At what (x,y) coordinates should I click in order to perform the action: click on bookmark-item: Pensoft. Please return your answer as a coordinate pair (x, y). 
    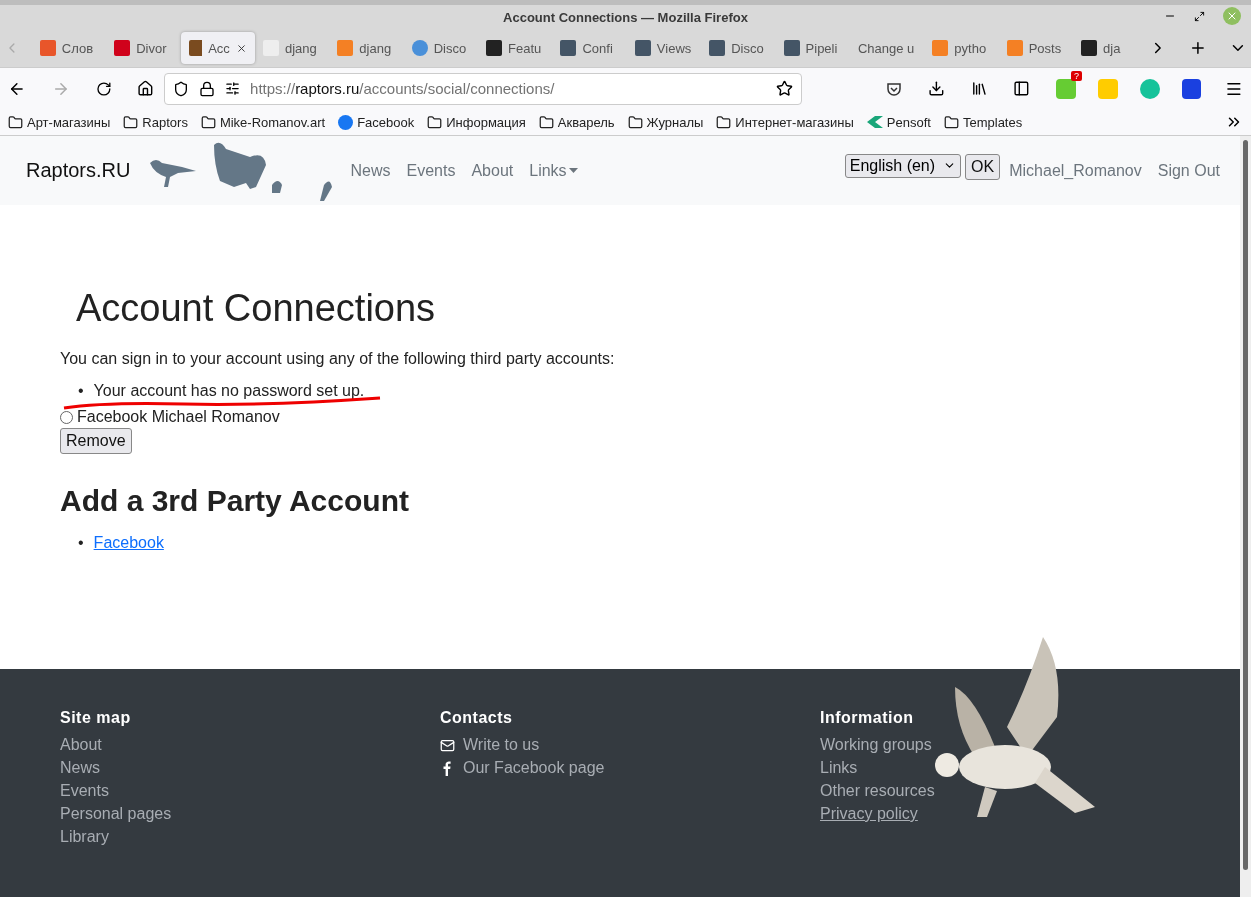
    Looking at the image, I should click on (898, 122).